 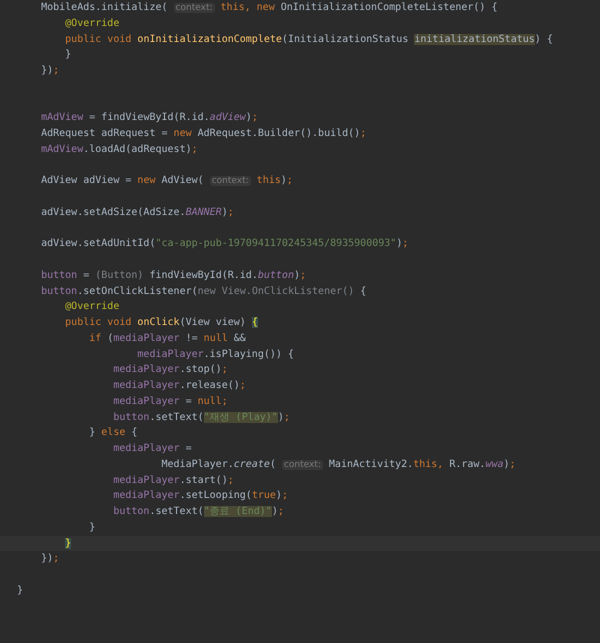 What do you see at coordinates (179, 386) in the screenshot?
I see `code-line: mediaPlayer.release();` at bounding box center [179, 386].